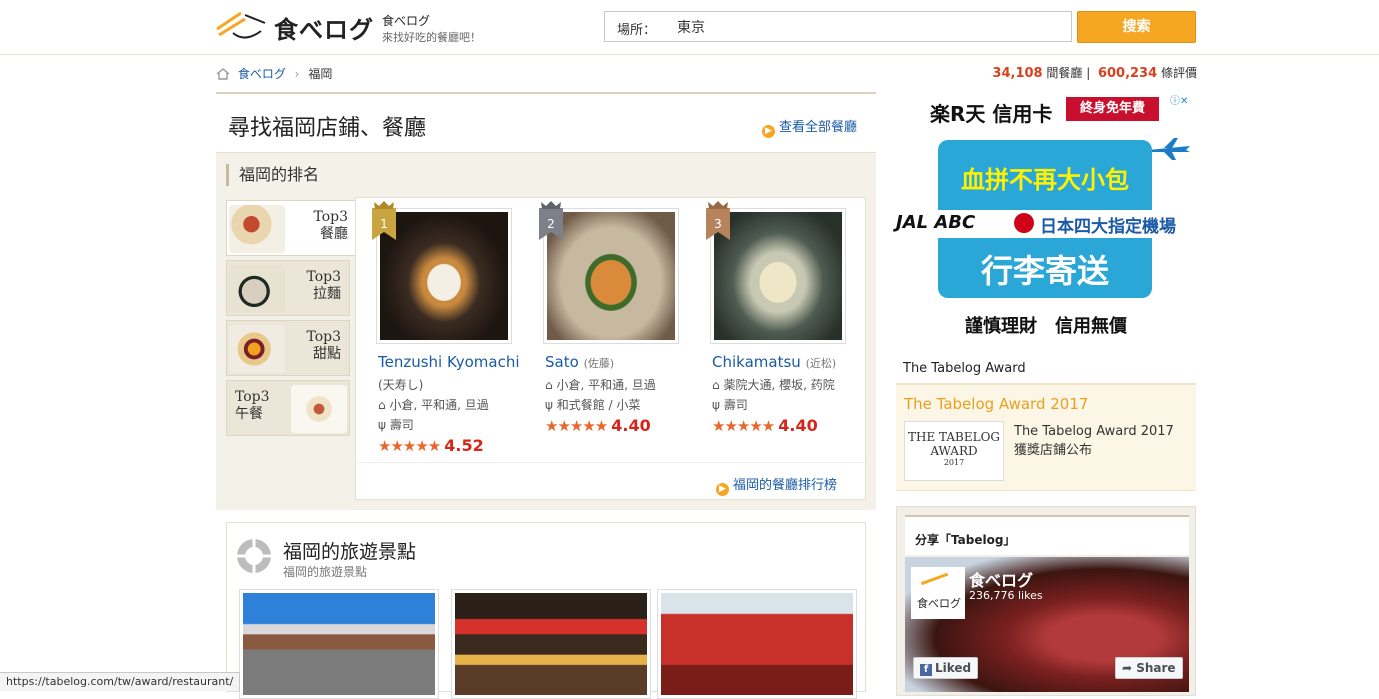  Describe the element at coordinates (324, 27) in the screenshot. I see `logo-text: 食べログ` at that location.